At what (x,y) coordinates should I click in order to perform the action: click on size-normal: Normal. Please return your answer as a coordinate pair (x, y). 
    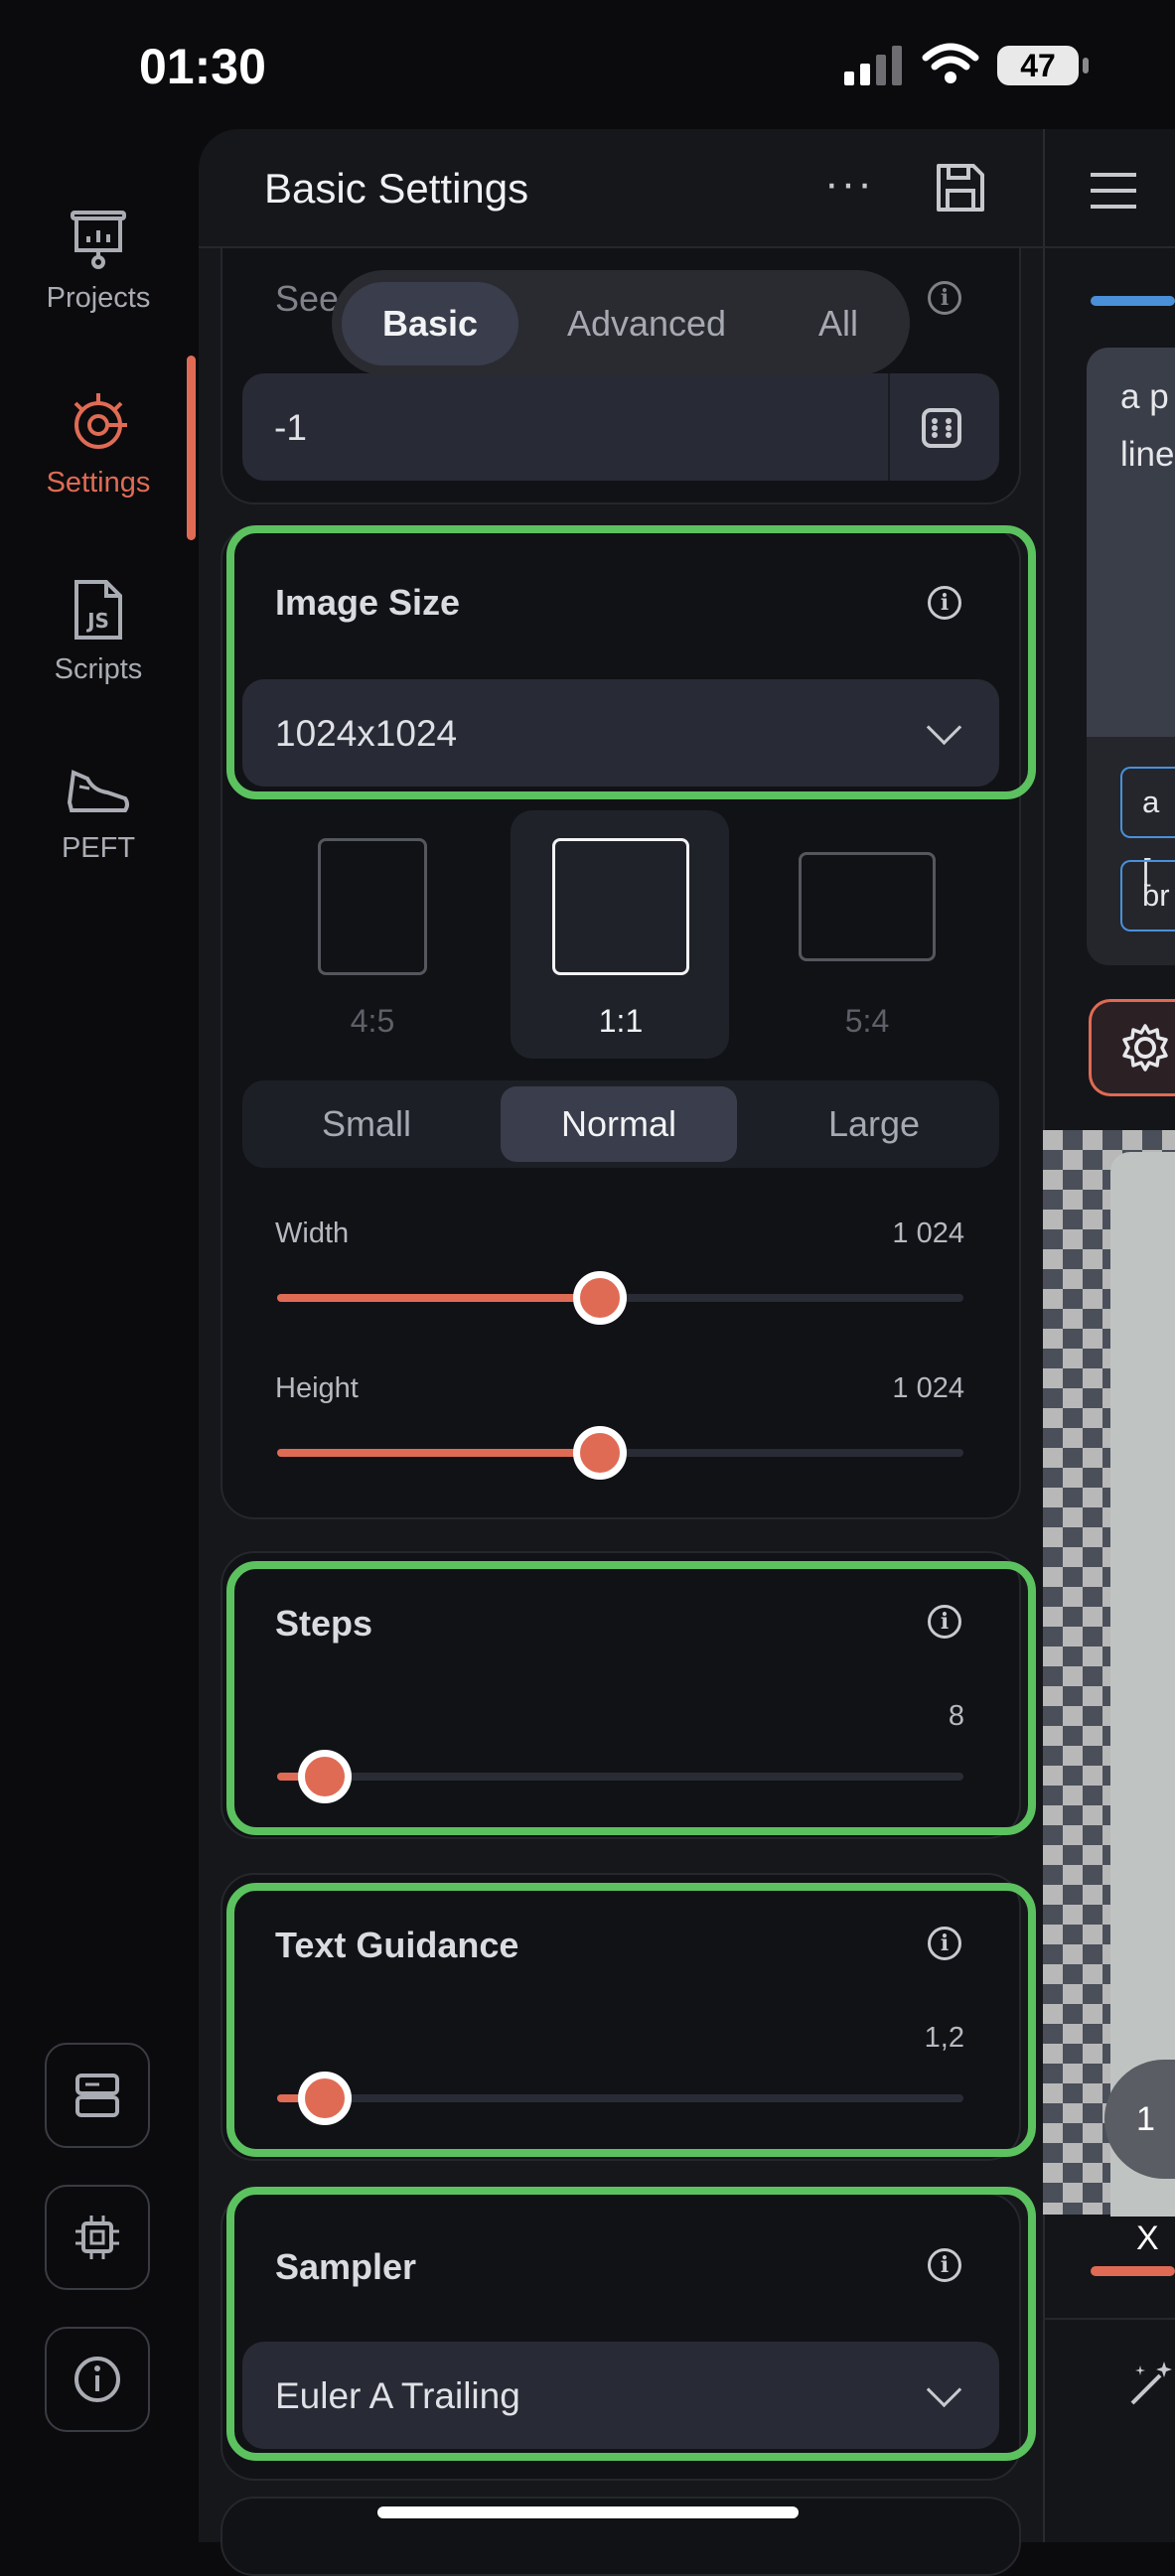
    Looking at the image, I should click on (619, 1124).